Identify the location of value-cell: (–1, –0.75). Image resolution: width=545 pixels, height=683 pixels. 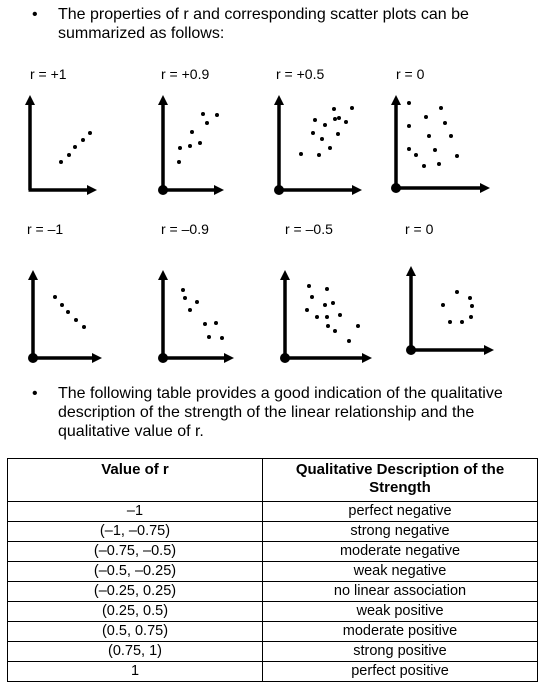
(135, 531).